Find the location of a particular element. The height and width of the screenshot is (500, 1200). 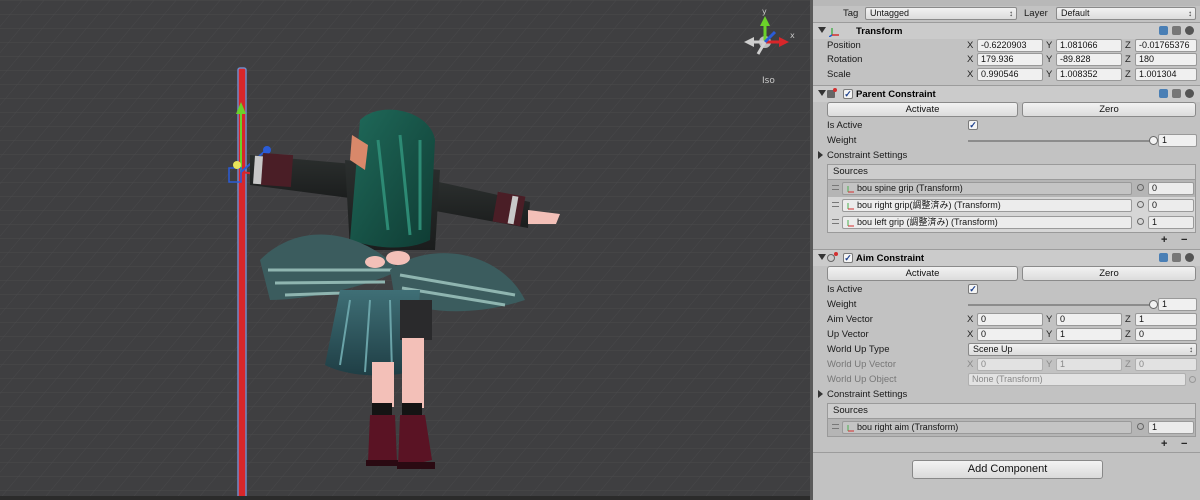

transform-icon is located at coordinates (850, 206).